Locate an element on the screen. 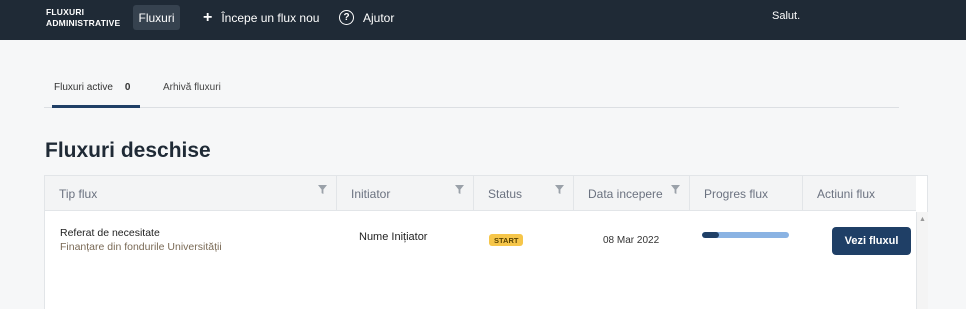  active-flows-count: 0 is located at coordinates (127, 87).